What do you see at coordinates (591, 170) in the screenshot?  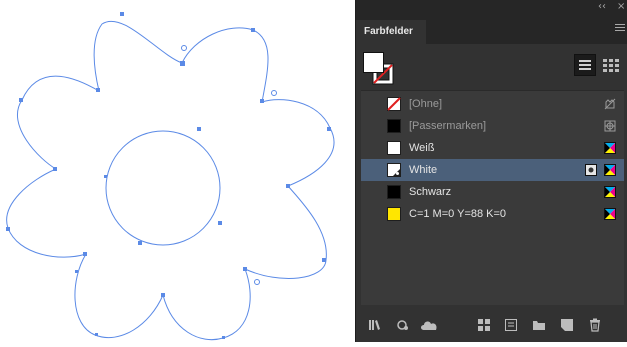 I see `spot-color-icon` at bounding box center [591, 170].